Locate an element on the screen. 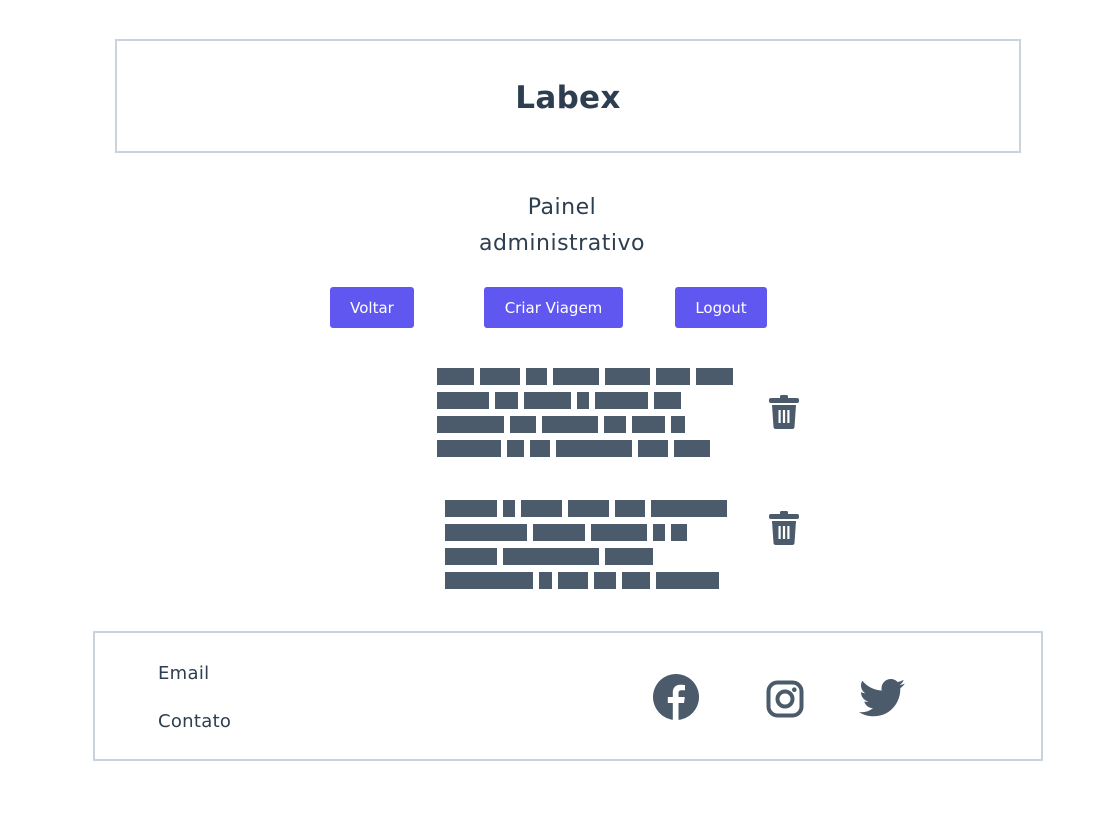 The width and height of the screenshot is (1120, 836). site-header: Labex is located at coordinates (568, 96).